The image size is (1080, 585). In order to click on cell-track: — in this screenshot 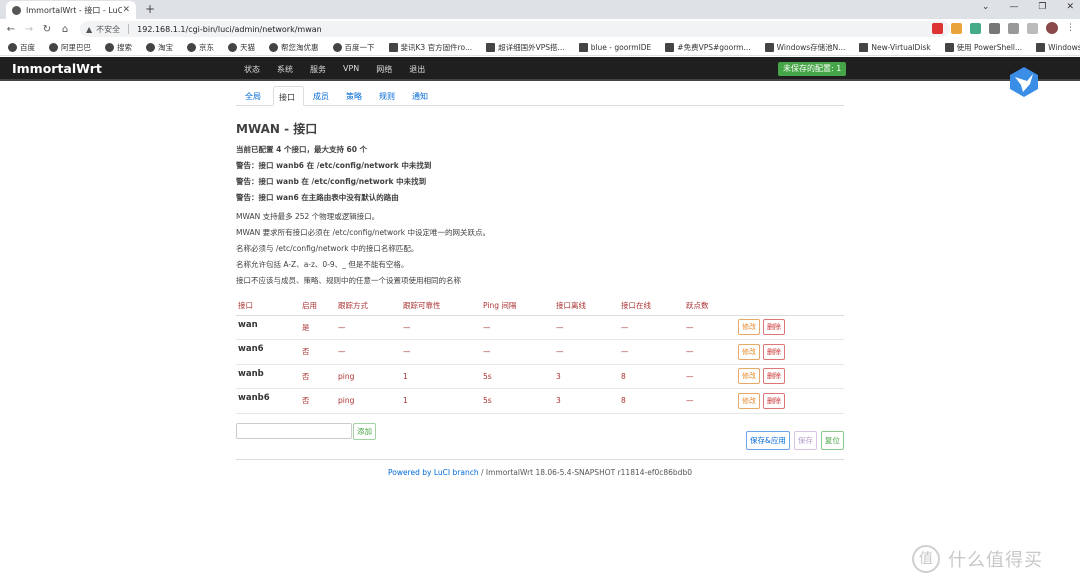, I will do `click(368, 327)`.